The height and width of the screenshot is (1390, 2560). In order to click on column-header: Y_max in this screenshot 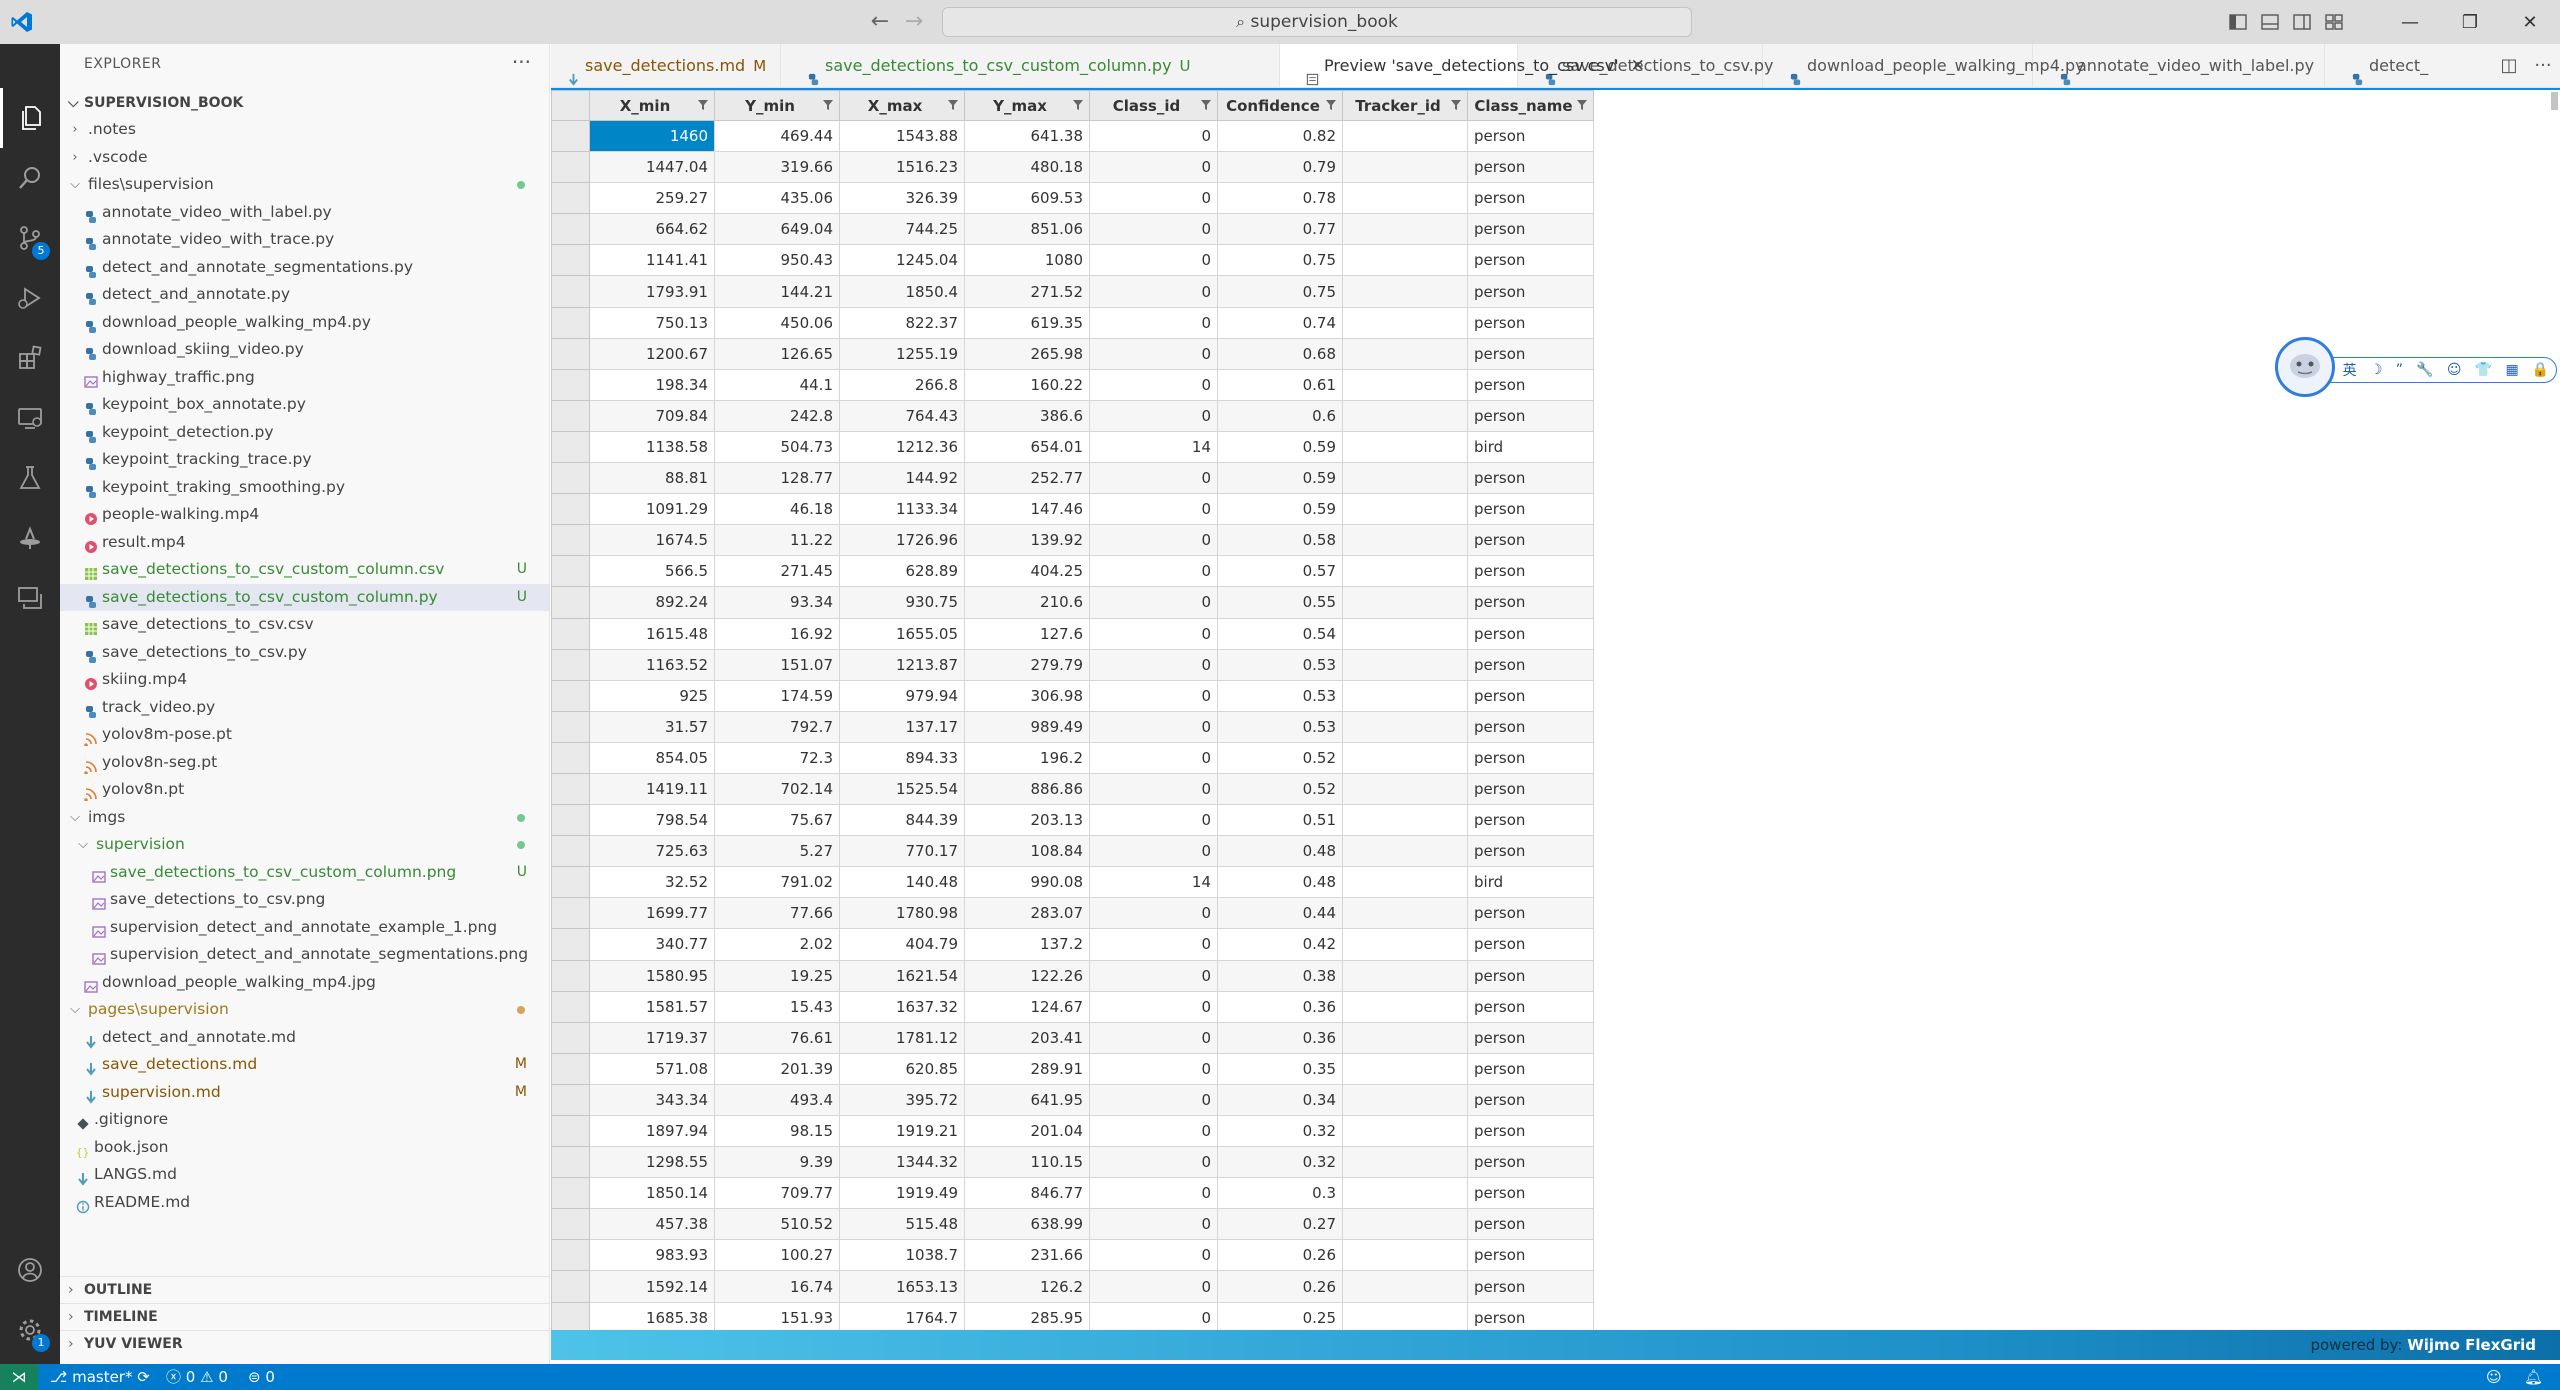, I will do `click(1027, 105)`.